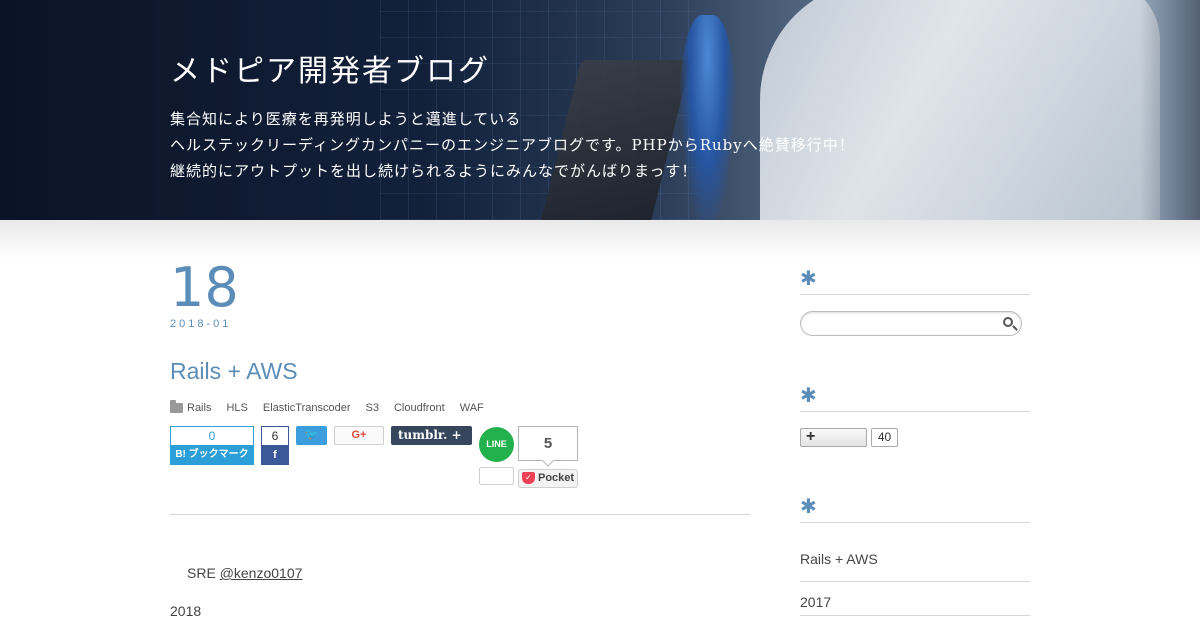  I want to click on post-date-year-month: 2018-01, so click(201, 324).